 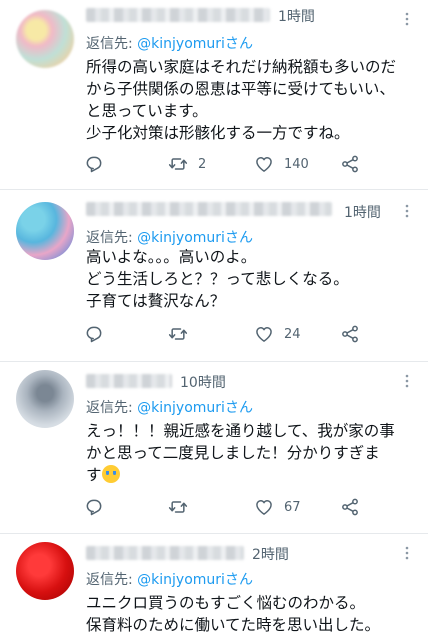 What do you see at coordinates (110, 474) in the screenshot?
I see `loudly-crying-face-icon` at bounding box center [110, 474].